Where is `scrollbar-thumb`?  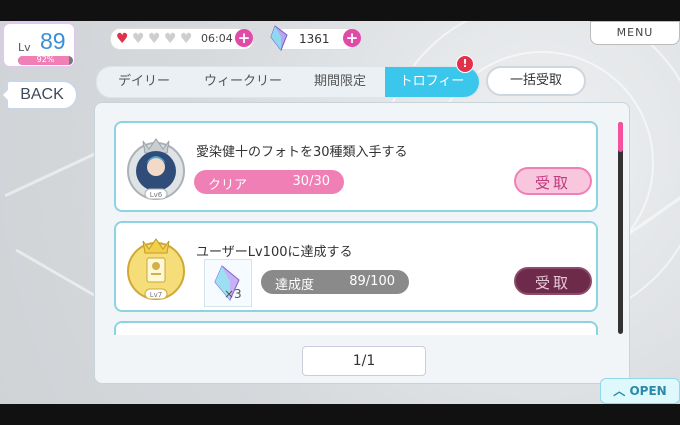
scrollbar-thumb is located at coordinates (620, 137).